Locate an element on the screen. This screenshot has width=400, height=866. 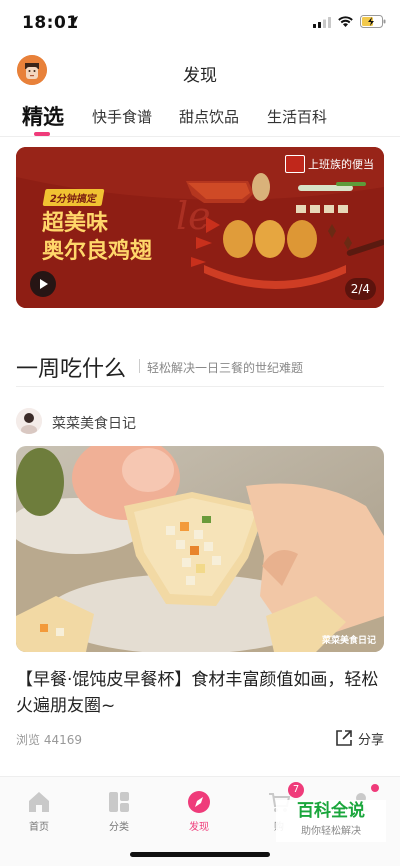
nav-label-home: 首页 is located at coordinates (39, 827).